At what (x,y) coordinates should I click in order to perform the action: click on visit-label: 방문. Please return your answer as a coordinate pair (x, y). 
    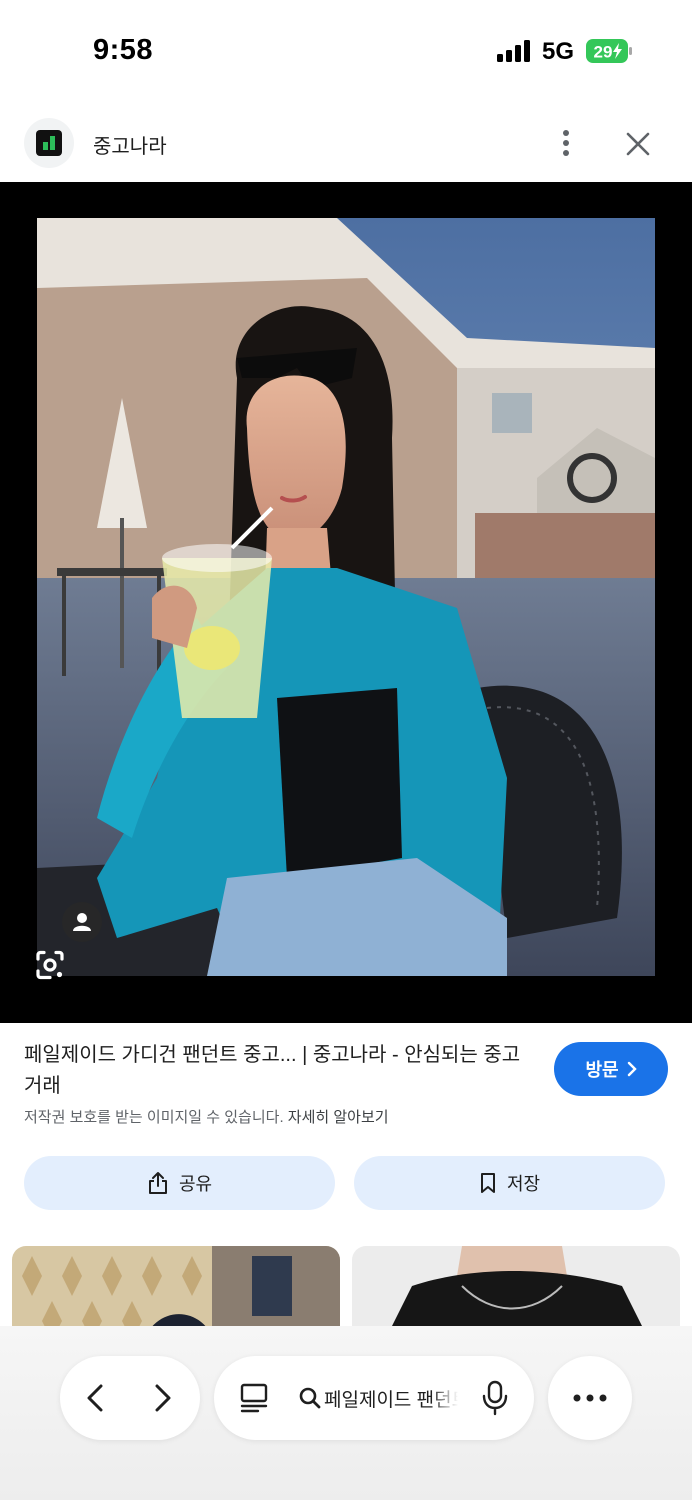
    Looking at the image, I should click on (602, 1070).